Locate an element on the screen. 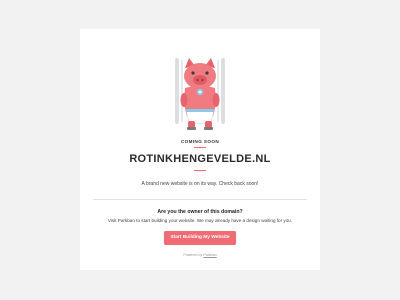  coming-soon-label: COMING SOON is located at coordinates (200, 141).